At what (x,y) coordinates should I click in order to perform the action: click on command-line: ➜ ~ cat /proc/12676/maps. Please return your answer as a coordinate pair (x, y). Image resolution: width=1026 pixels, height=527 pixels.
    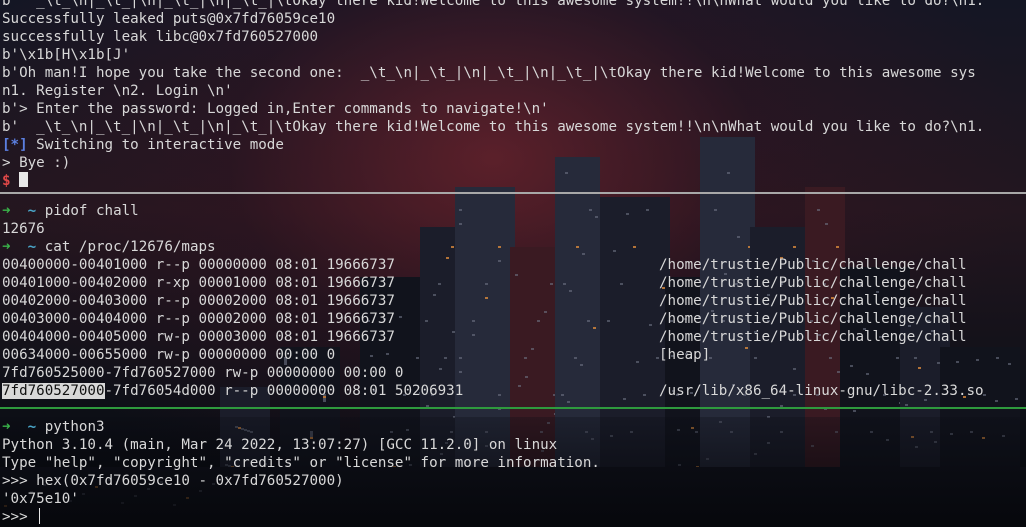
    Looking at the image, I should click on (513, 247).